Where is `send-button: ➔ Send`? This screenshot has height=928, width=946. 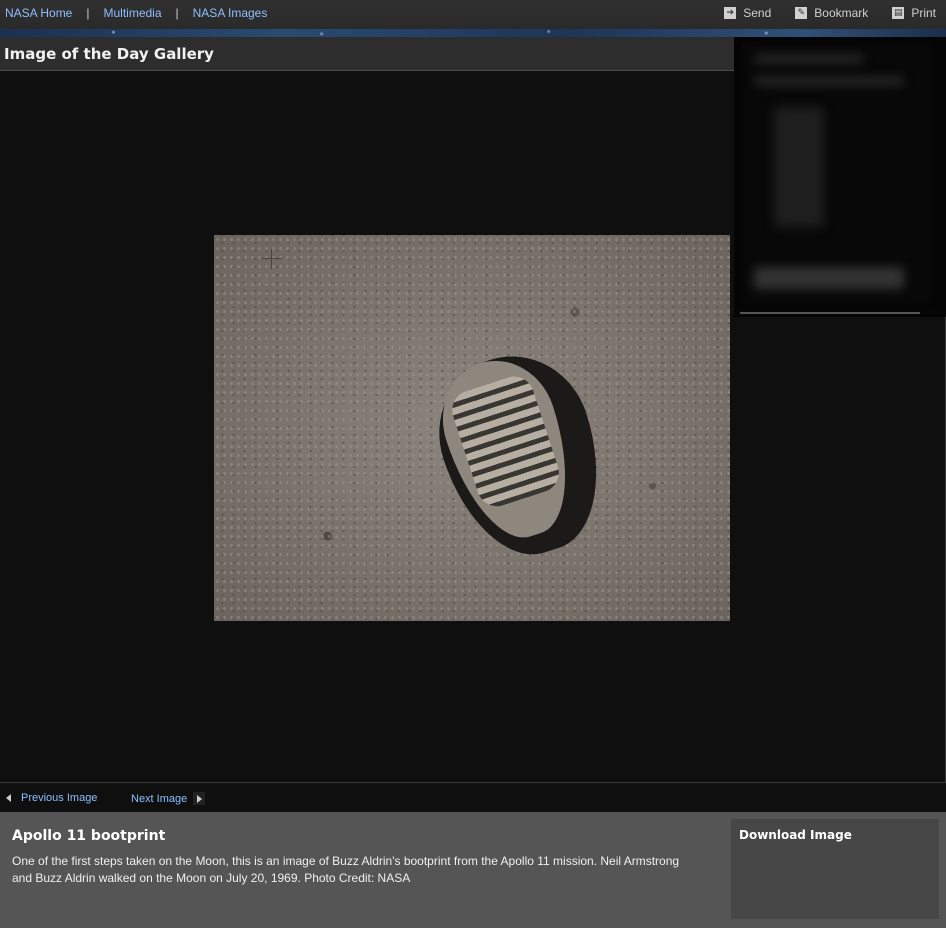
send-button: ➔ Send is located at coordinates (747, 13).